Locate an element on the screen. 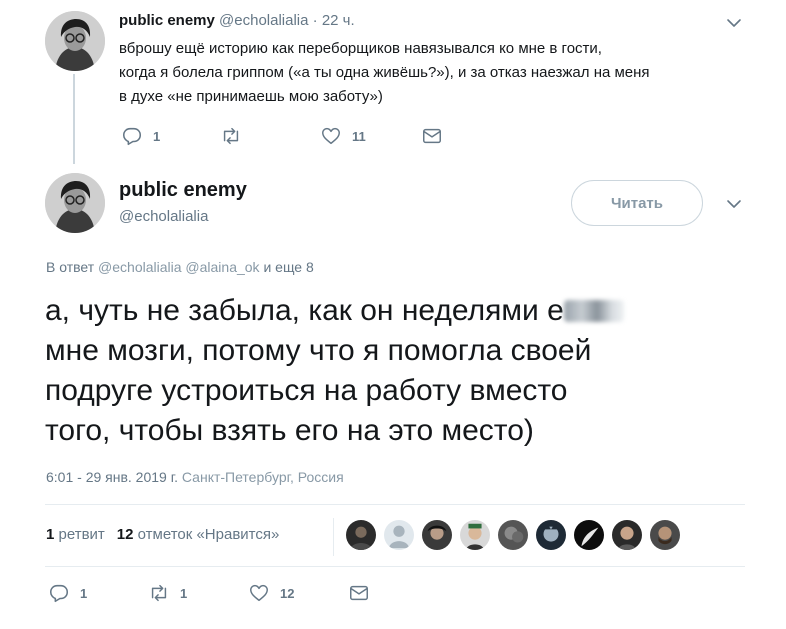 This screenshot has width=786, height=629. tweet-text-line: того, чтобы взять его на это место) is located at coordinates (289, 430).